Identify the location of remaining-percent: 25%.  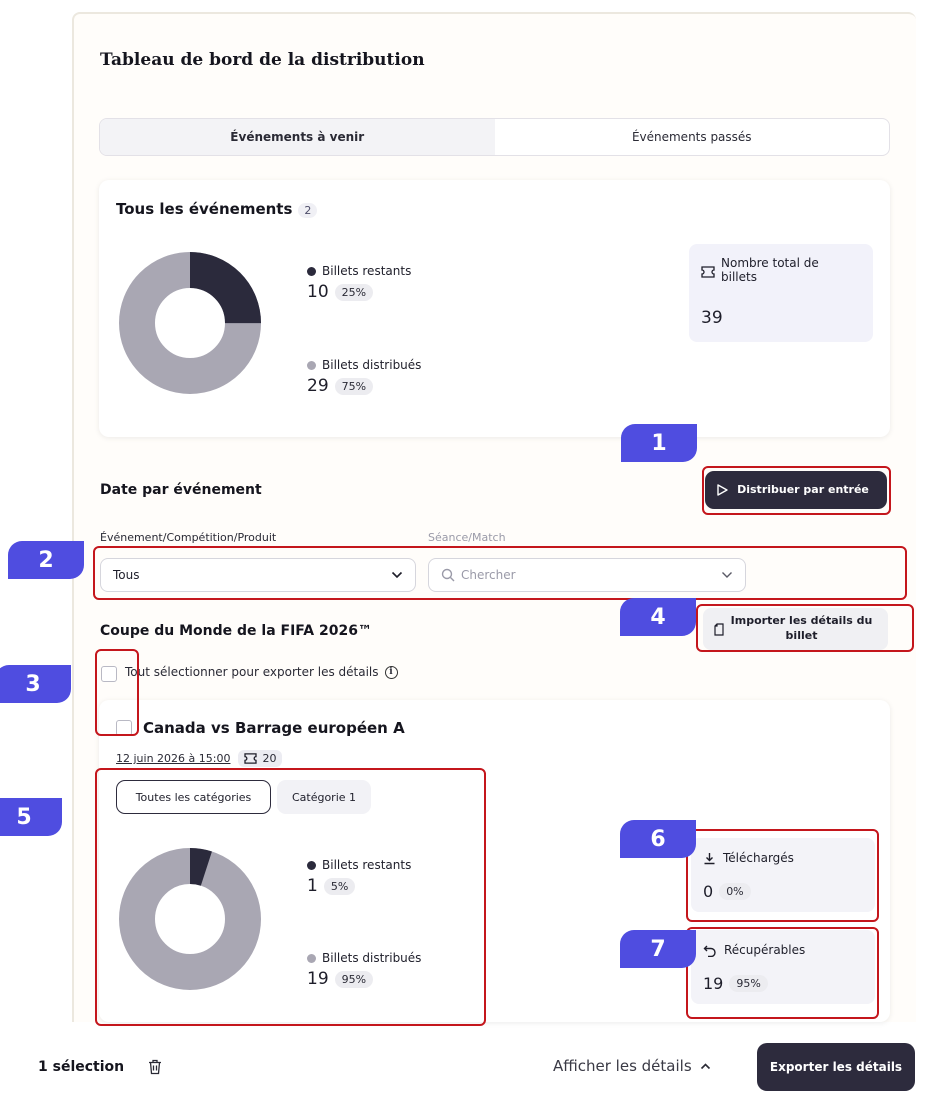
(354, 292).